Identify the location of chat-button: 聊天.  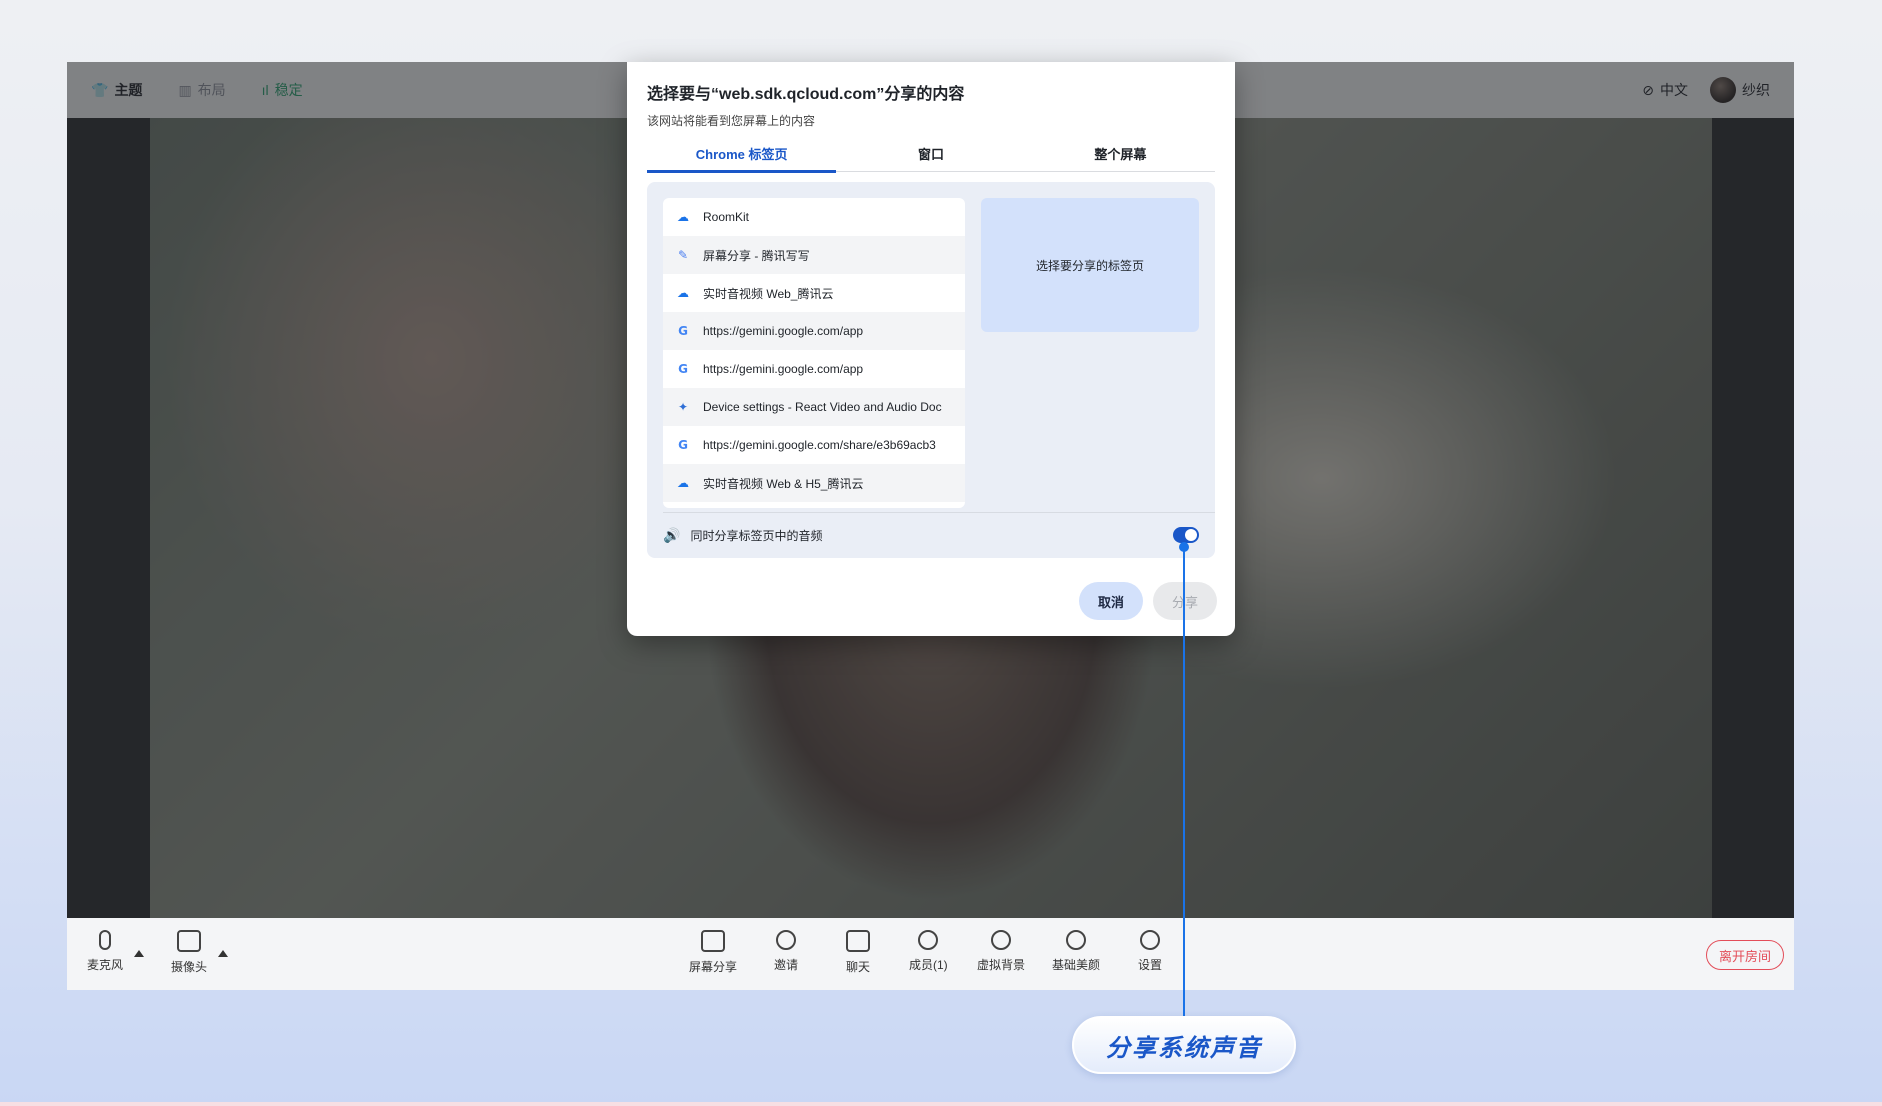
(858, 952).